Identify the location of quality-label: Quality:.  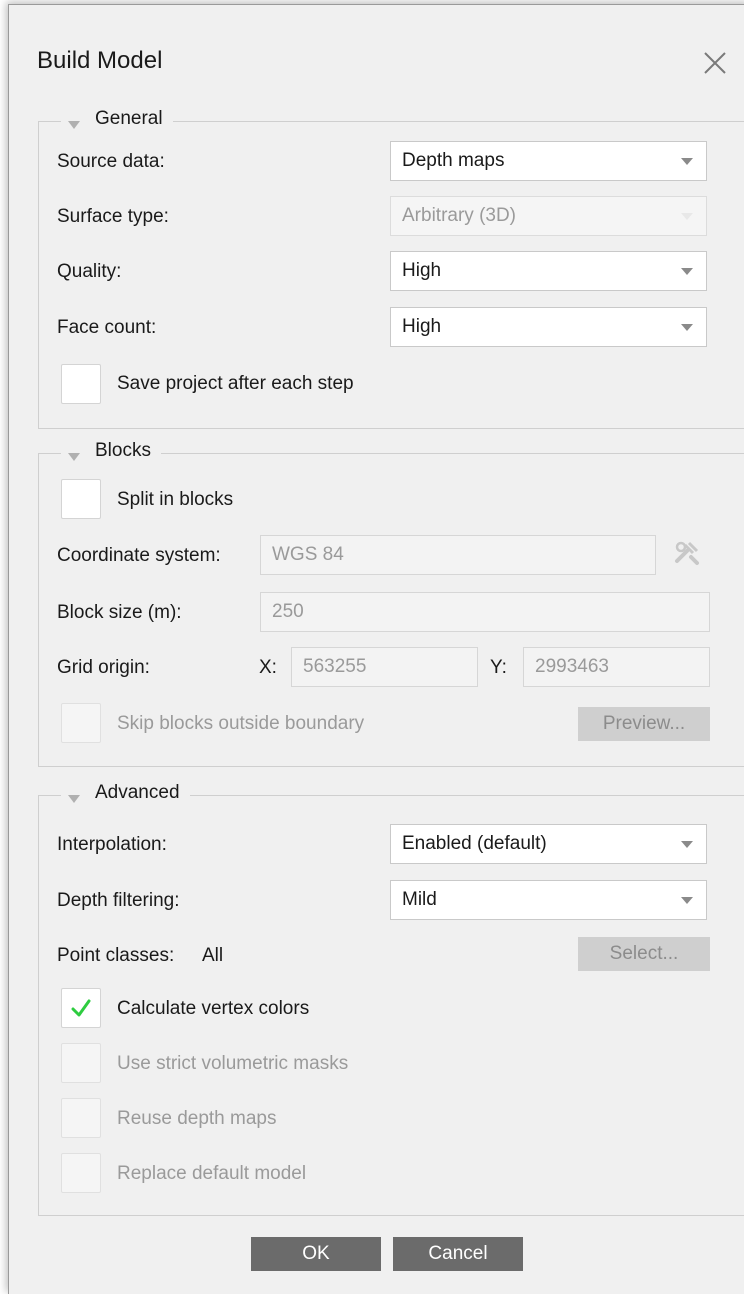
(89, 271).